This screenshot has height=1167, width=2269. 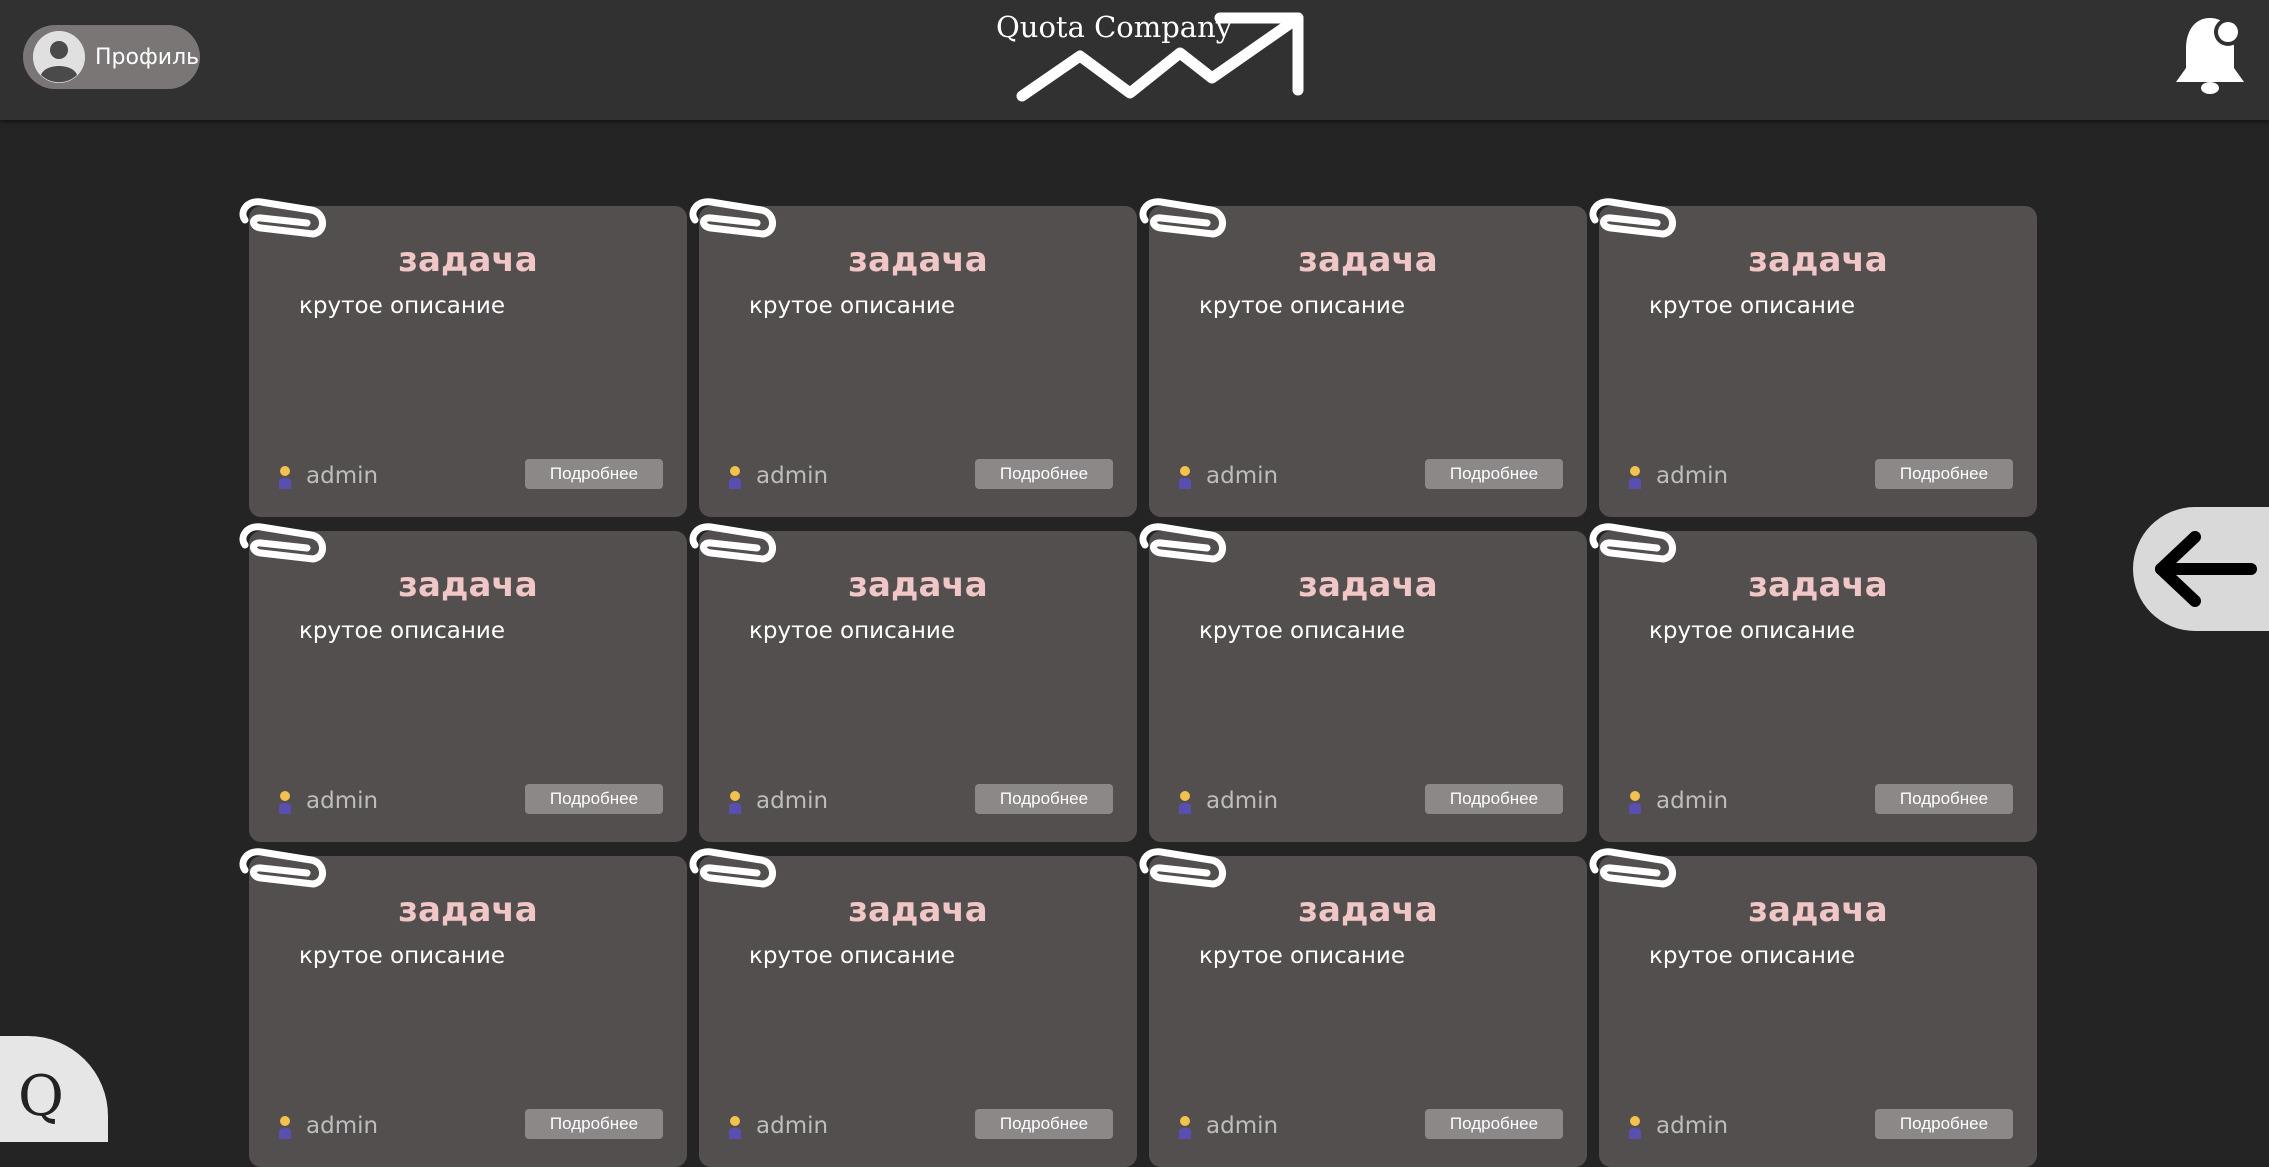 I want to click on app-header: Профиль Quota Company, so click(x=1134, y=60).